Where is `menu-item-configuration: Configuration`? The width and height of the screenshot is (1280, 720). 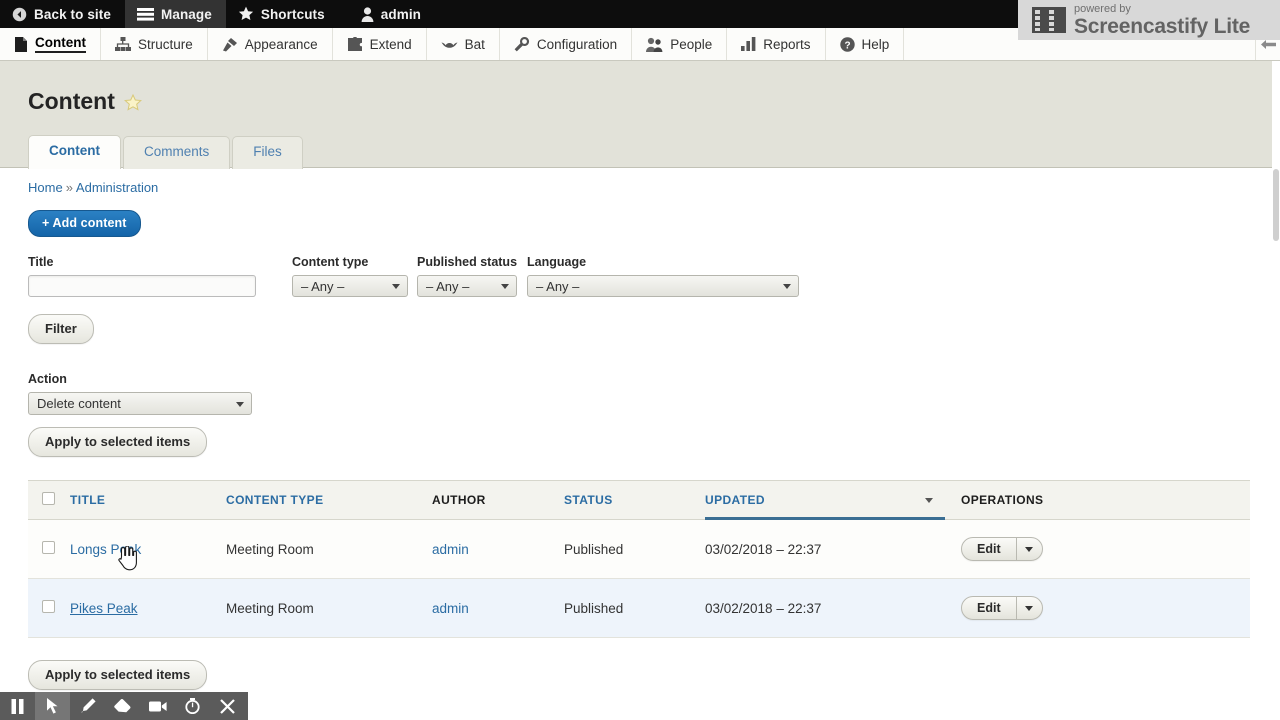 menu-item-configuration: Configuration is located at coordinates (566, 44).